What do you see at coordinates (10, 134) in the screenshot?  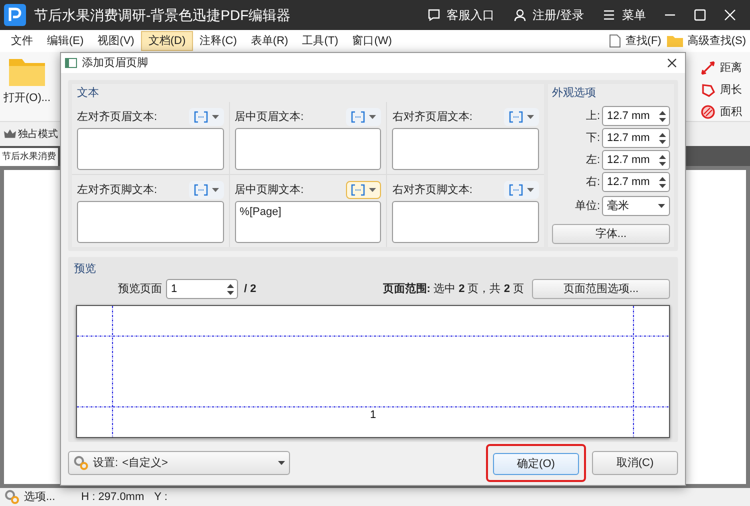 I see `crown-icon` at bounding box center [10, 134].